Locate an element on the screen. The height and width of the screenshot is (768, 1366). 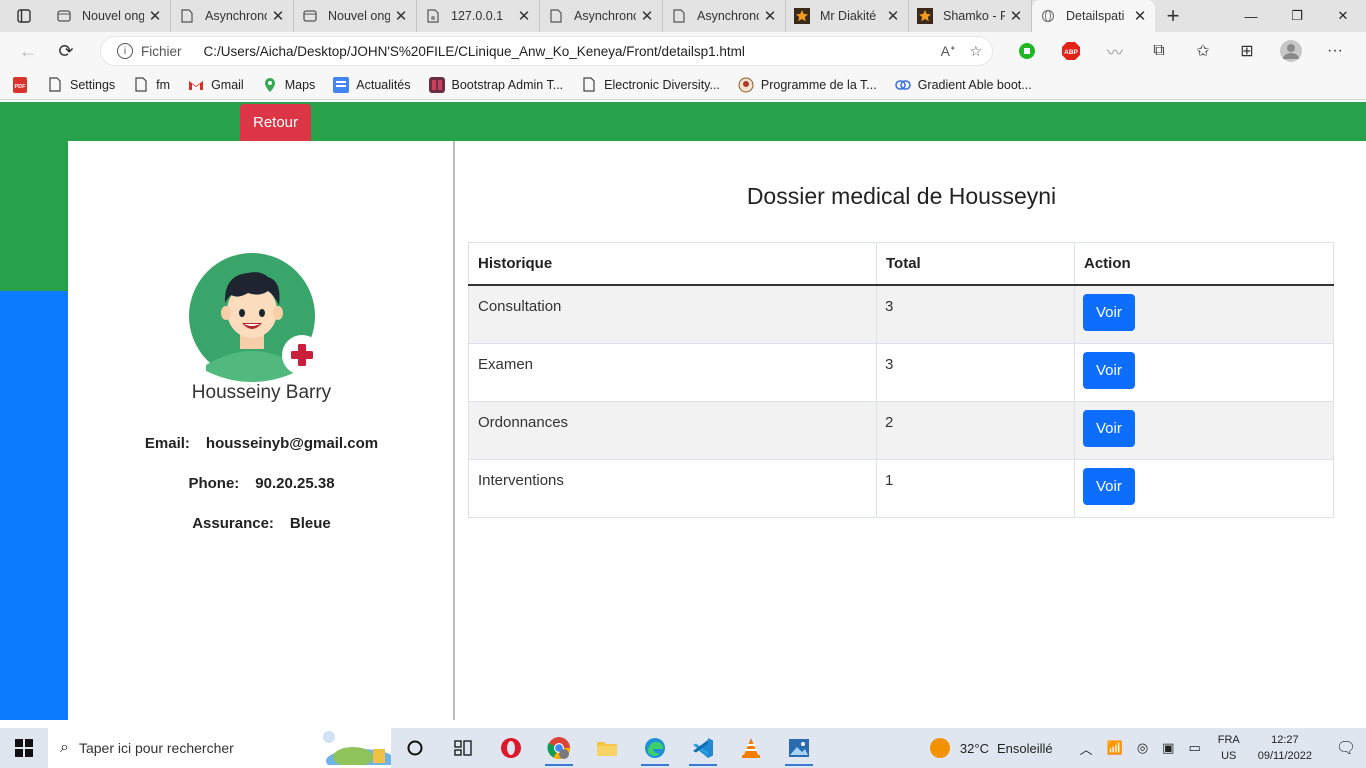
insurance-row: Assurance: Bleue is located at coordinates (261, 523).